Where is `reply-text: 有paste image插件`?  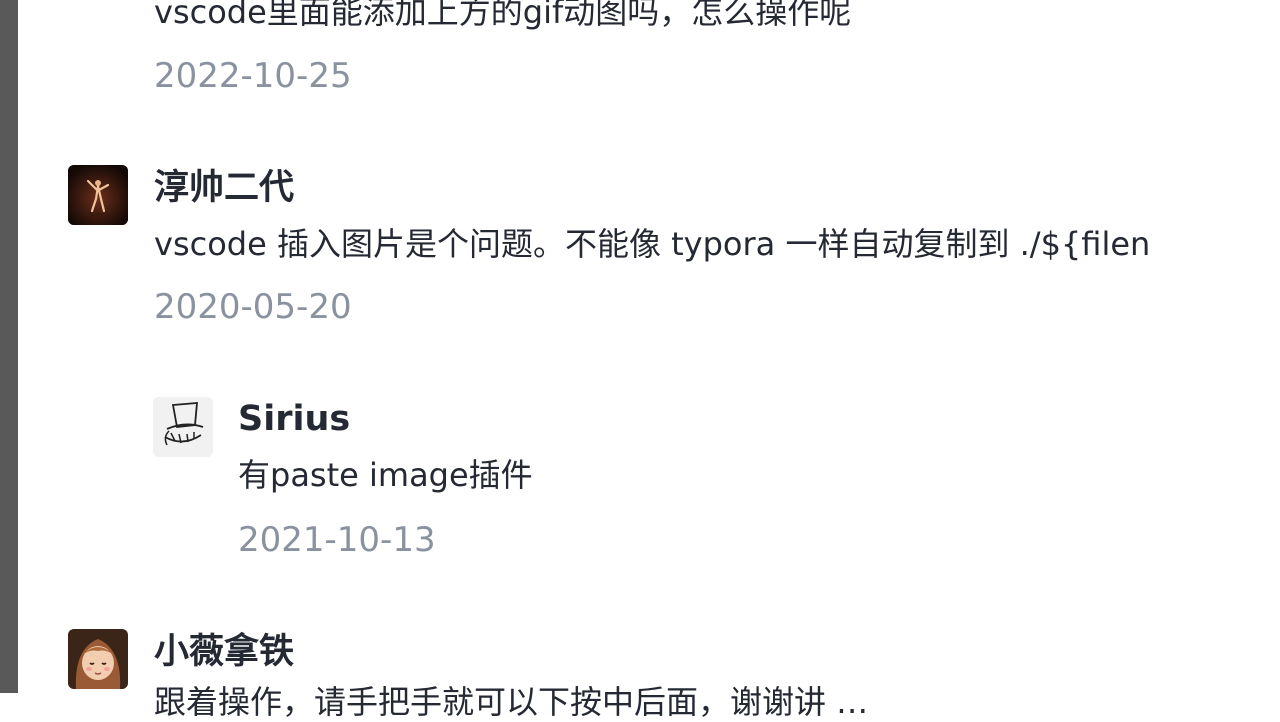 reply-text: 有paste image插件 is located at coordinates (385, 475).